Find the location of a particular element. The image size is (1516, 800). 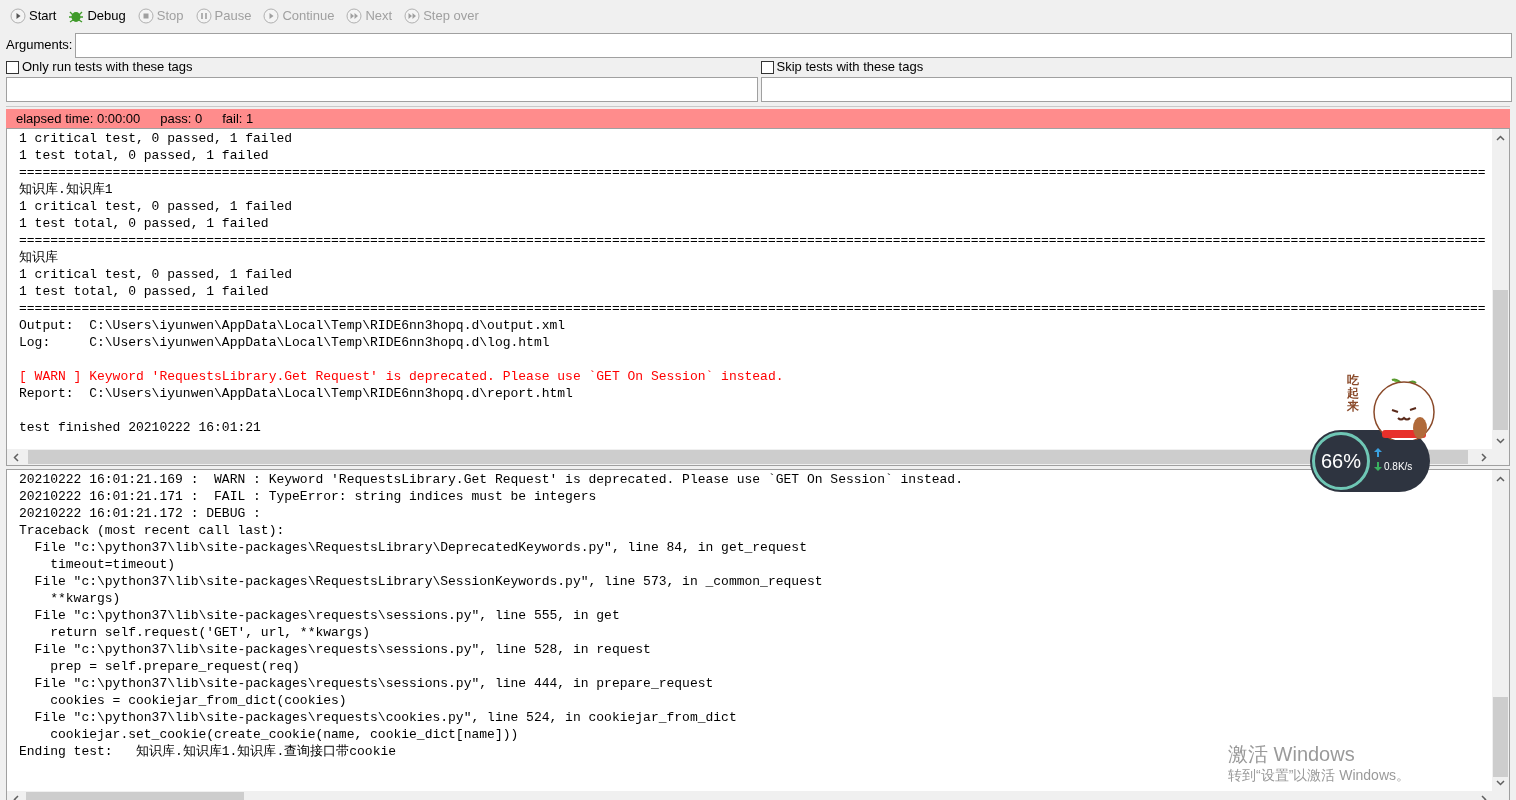

output-line: Traceback (most recent call last): is located at coordinates (152, 530).